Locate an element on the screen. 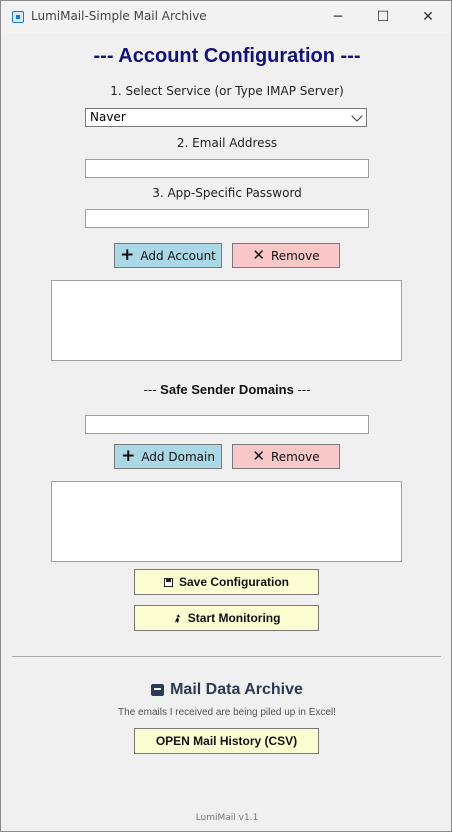  email-field is located at coordinates (227, 168).